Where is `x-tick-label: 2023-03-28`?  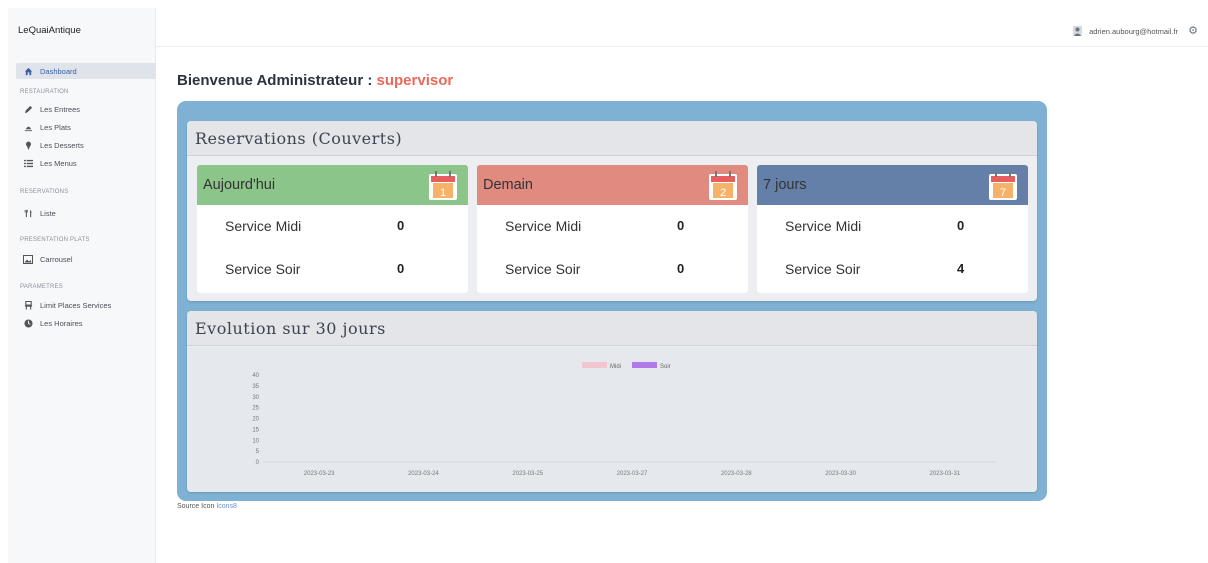 x-tick-label: 2023-03-28 is located at coordinates (736, 474).